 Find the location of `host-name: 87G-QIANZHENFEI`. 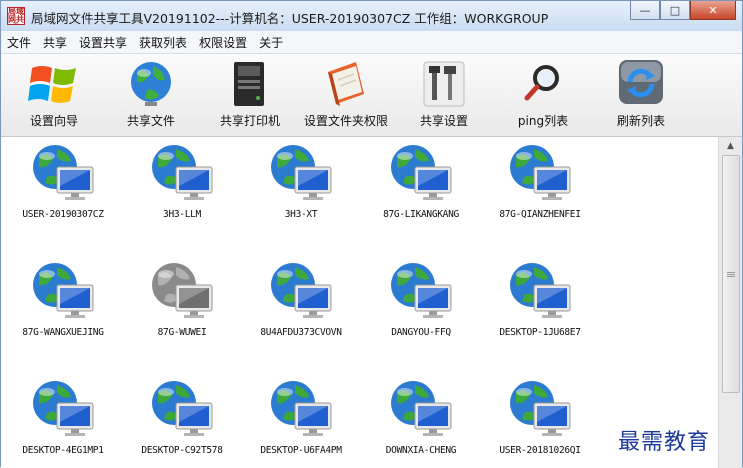

host-name: 87G-QIANZHENFEI is located at coordinates (540, 214).